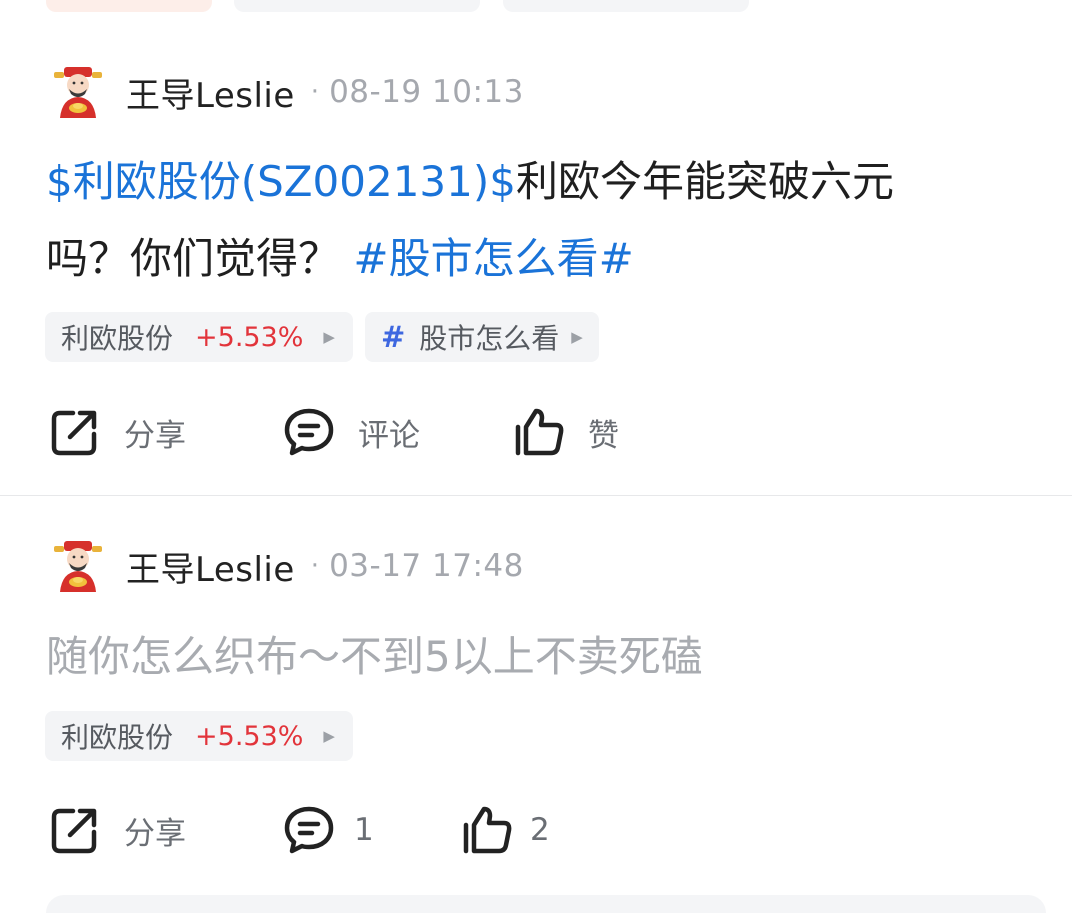  What do you see at coordinates (393, 337) in the screenshot?
I see `hash-icon: #` at bounding box center [393, 337].